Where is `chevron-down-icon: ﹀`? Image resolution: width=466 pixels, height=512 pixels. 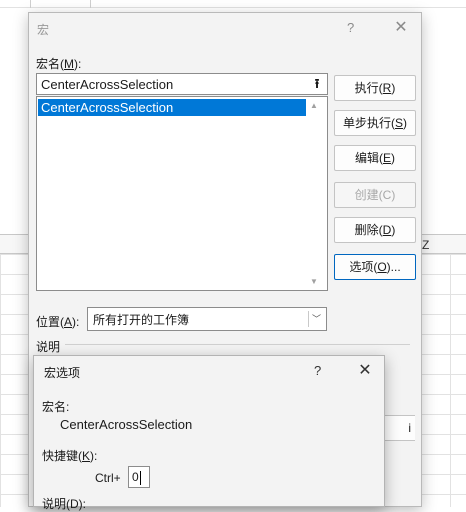
chevron-down-icon: ﹀ is located at coordinates (316, 319).